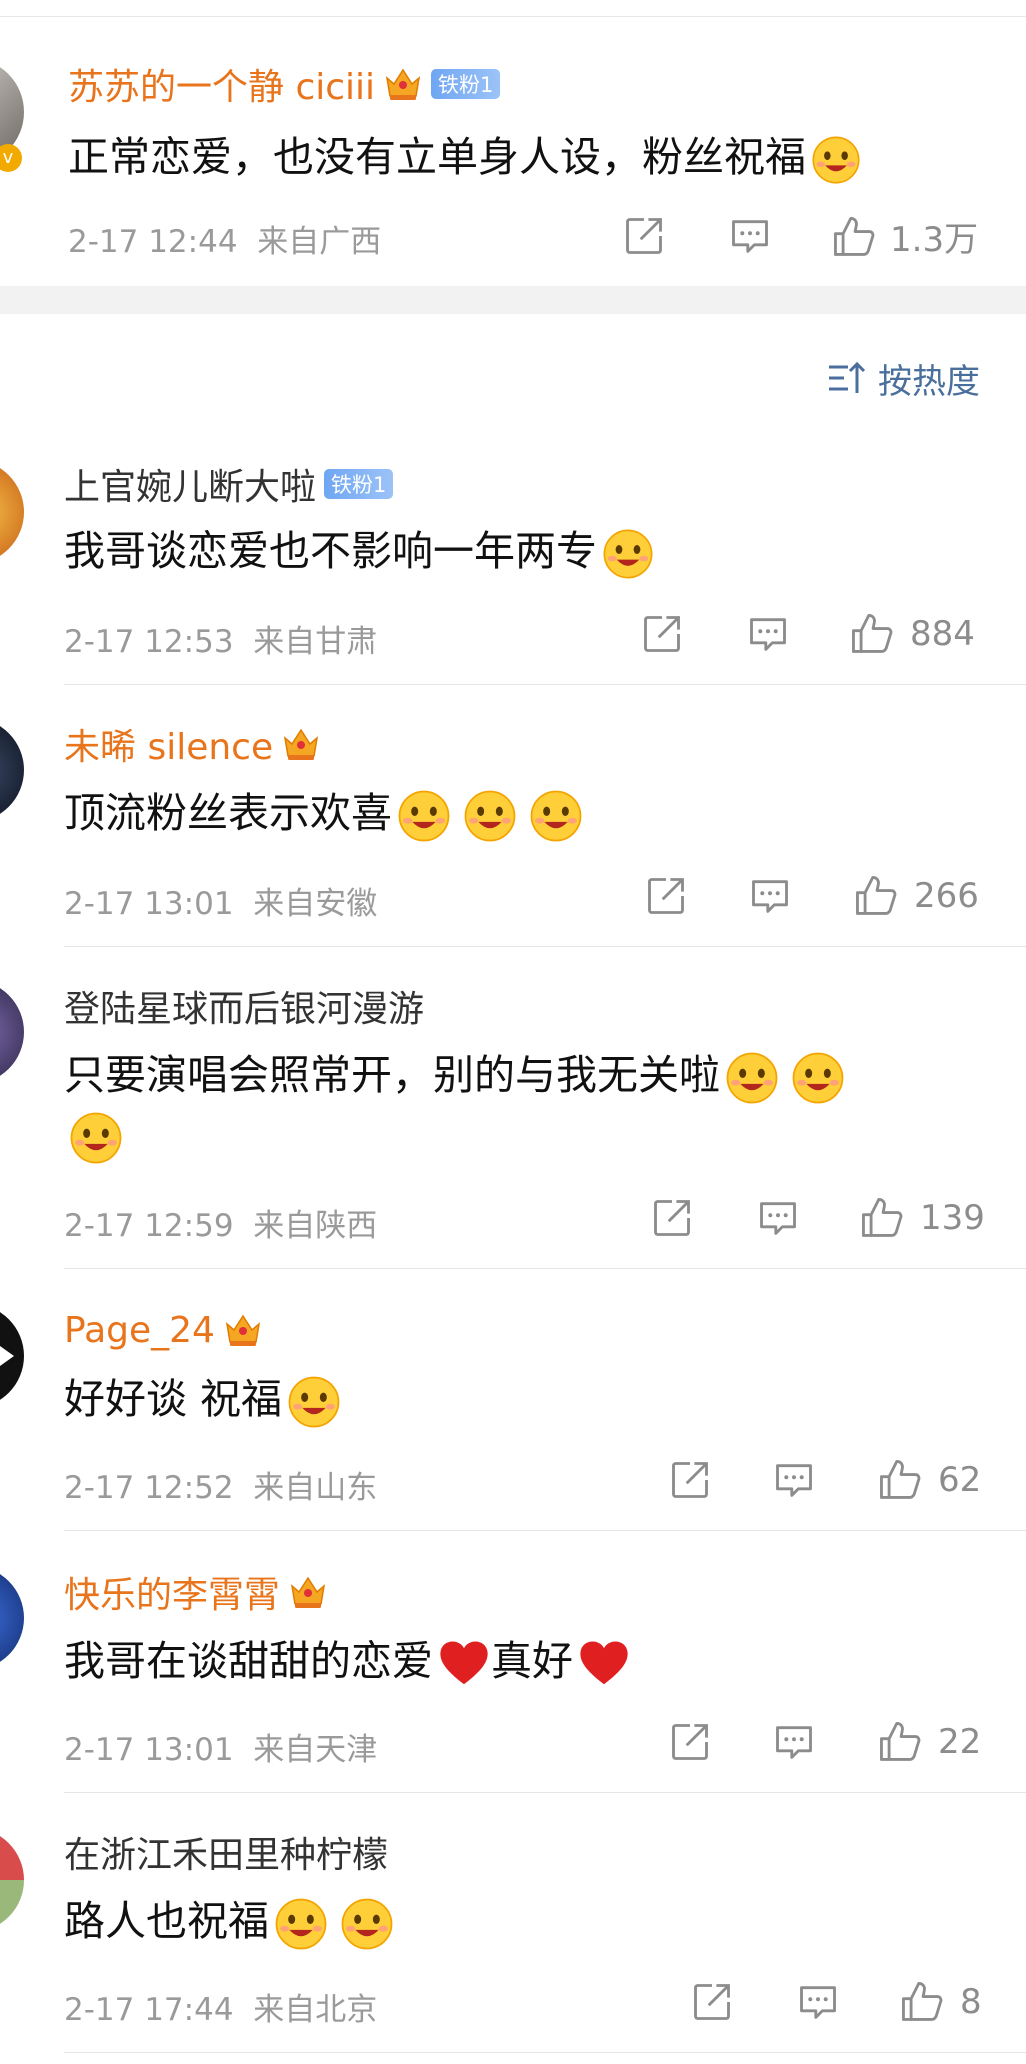 The width and height of the screenshot is (1026, 2064). I want to click on comment-text-body: 好好谈 祝福, so click(173, 1399).